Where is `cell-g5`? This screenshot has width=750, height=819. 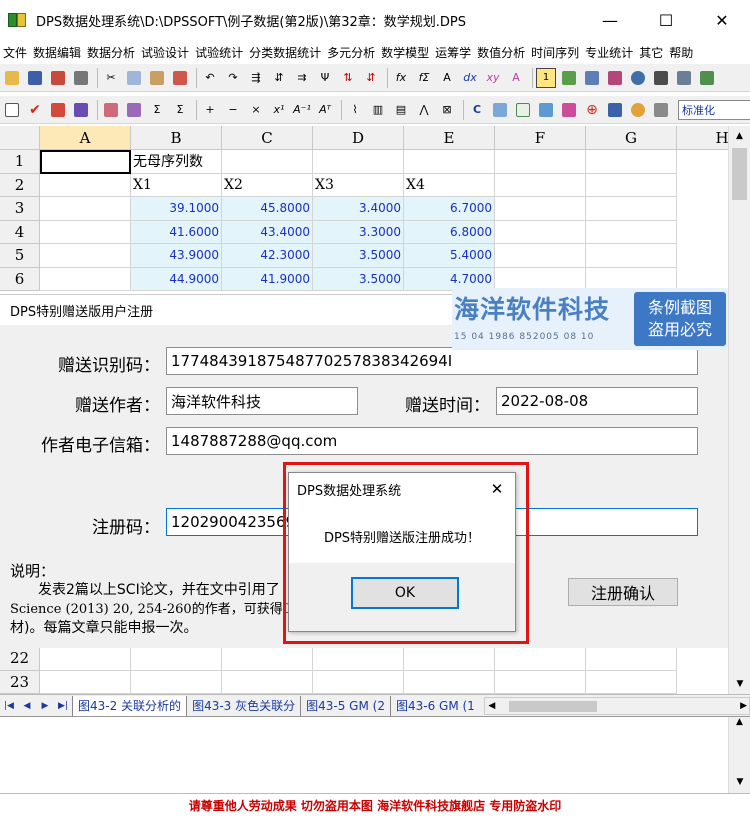 cell-g5 is located at coordinates (631, 256).